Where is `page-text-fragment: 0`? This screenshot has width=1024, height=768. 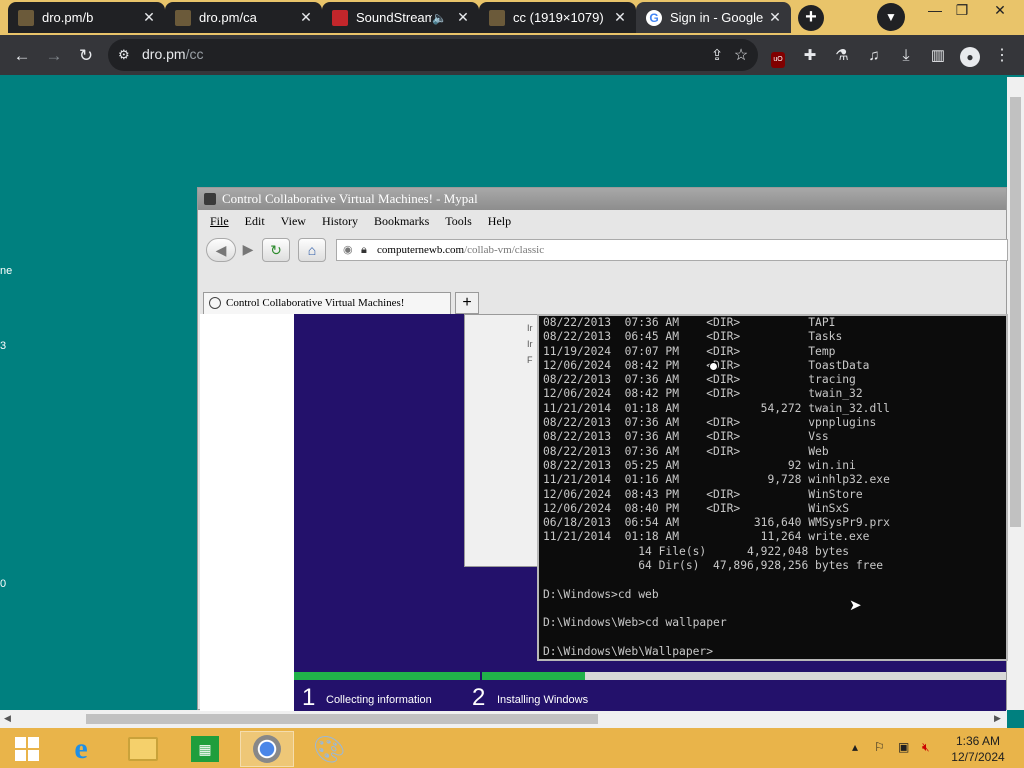
page-text-fragment: 0 is located at coordinates (3, 584).